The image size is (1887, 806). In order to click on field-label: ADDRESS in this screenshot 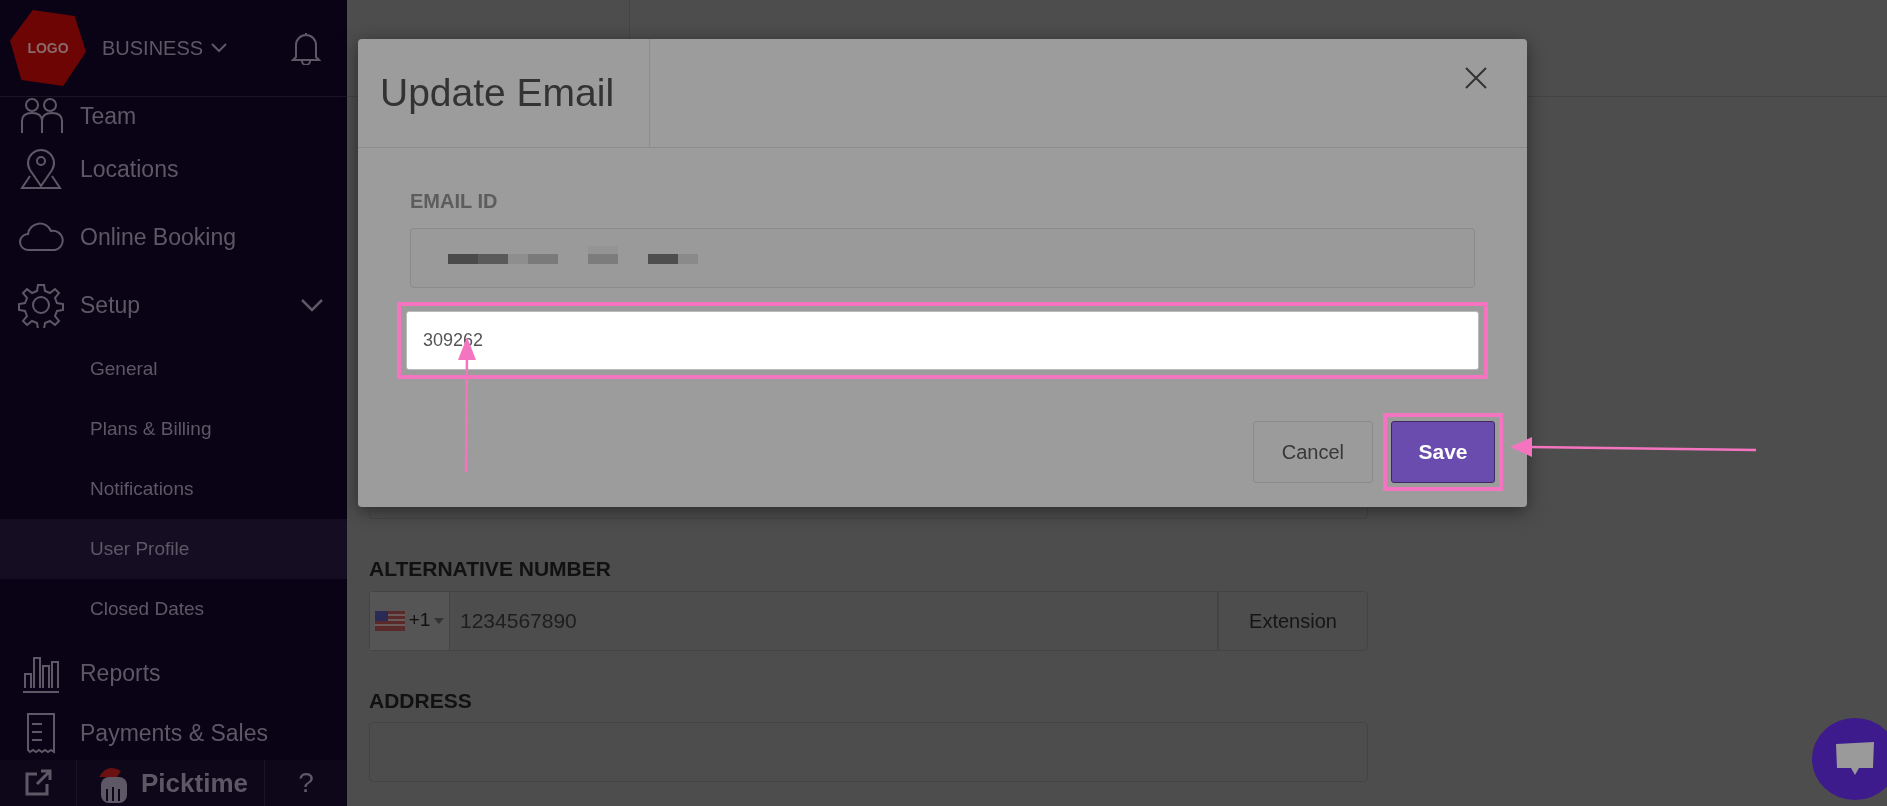, I will do `click(421, 700)`.